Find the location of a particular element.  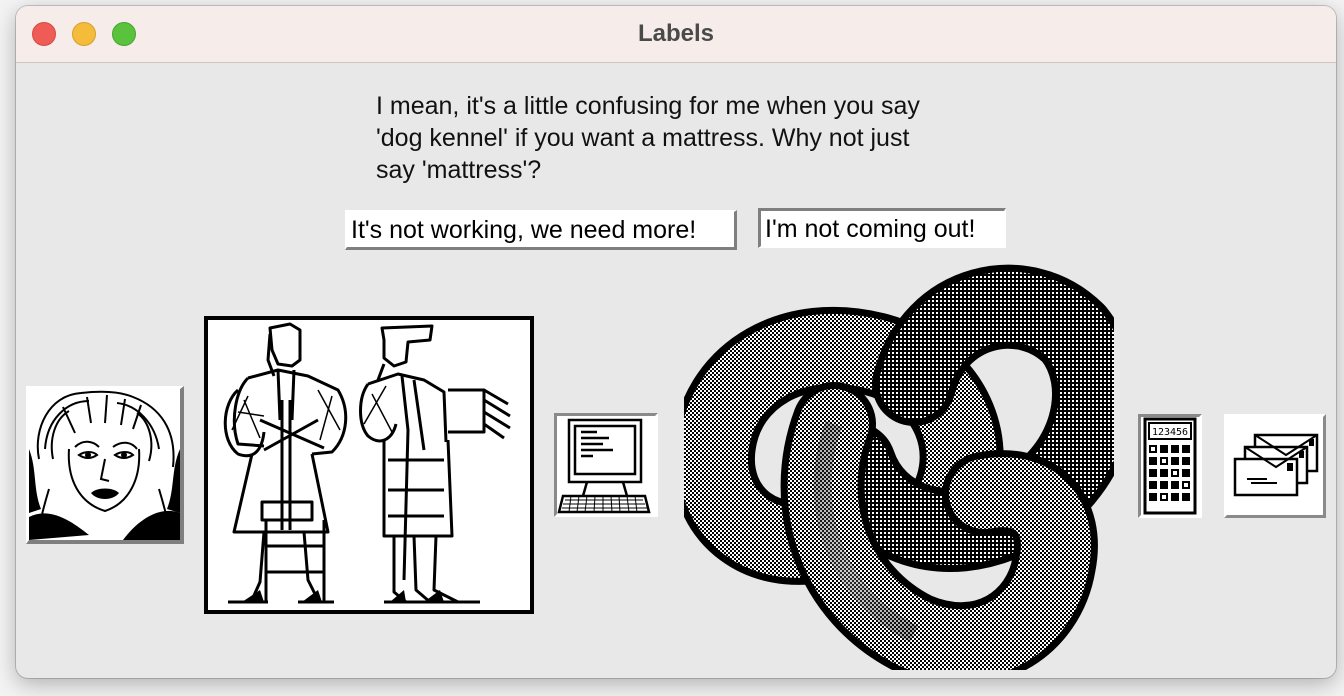

need-more-button: It's not working, we need more! is located at coordinates (541, 230).